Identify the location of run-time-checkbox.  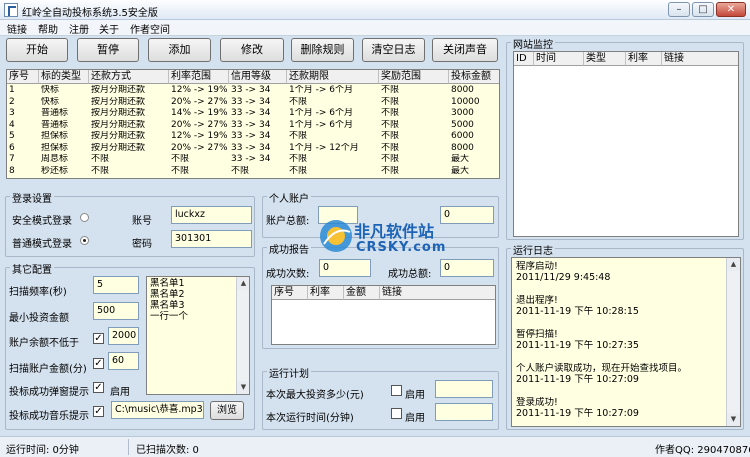
(396, 413).